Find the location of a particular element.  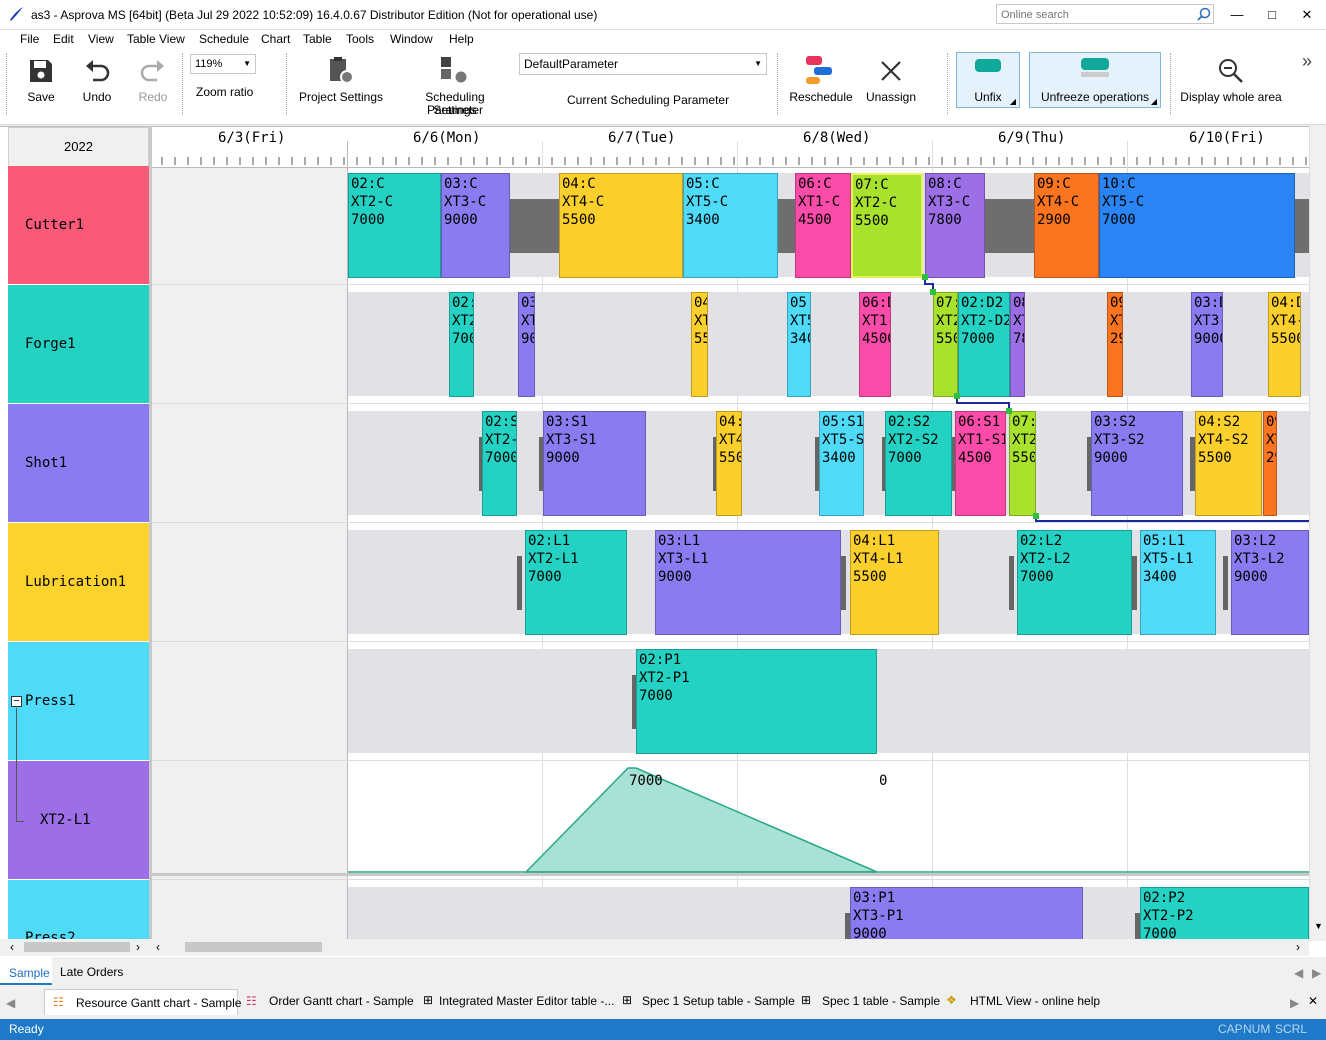

menu-file: File is located at coordinates (29, 39).